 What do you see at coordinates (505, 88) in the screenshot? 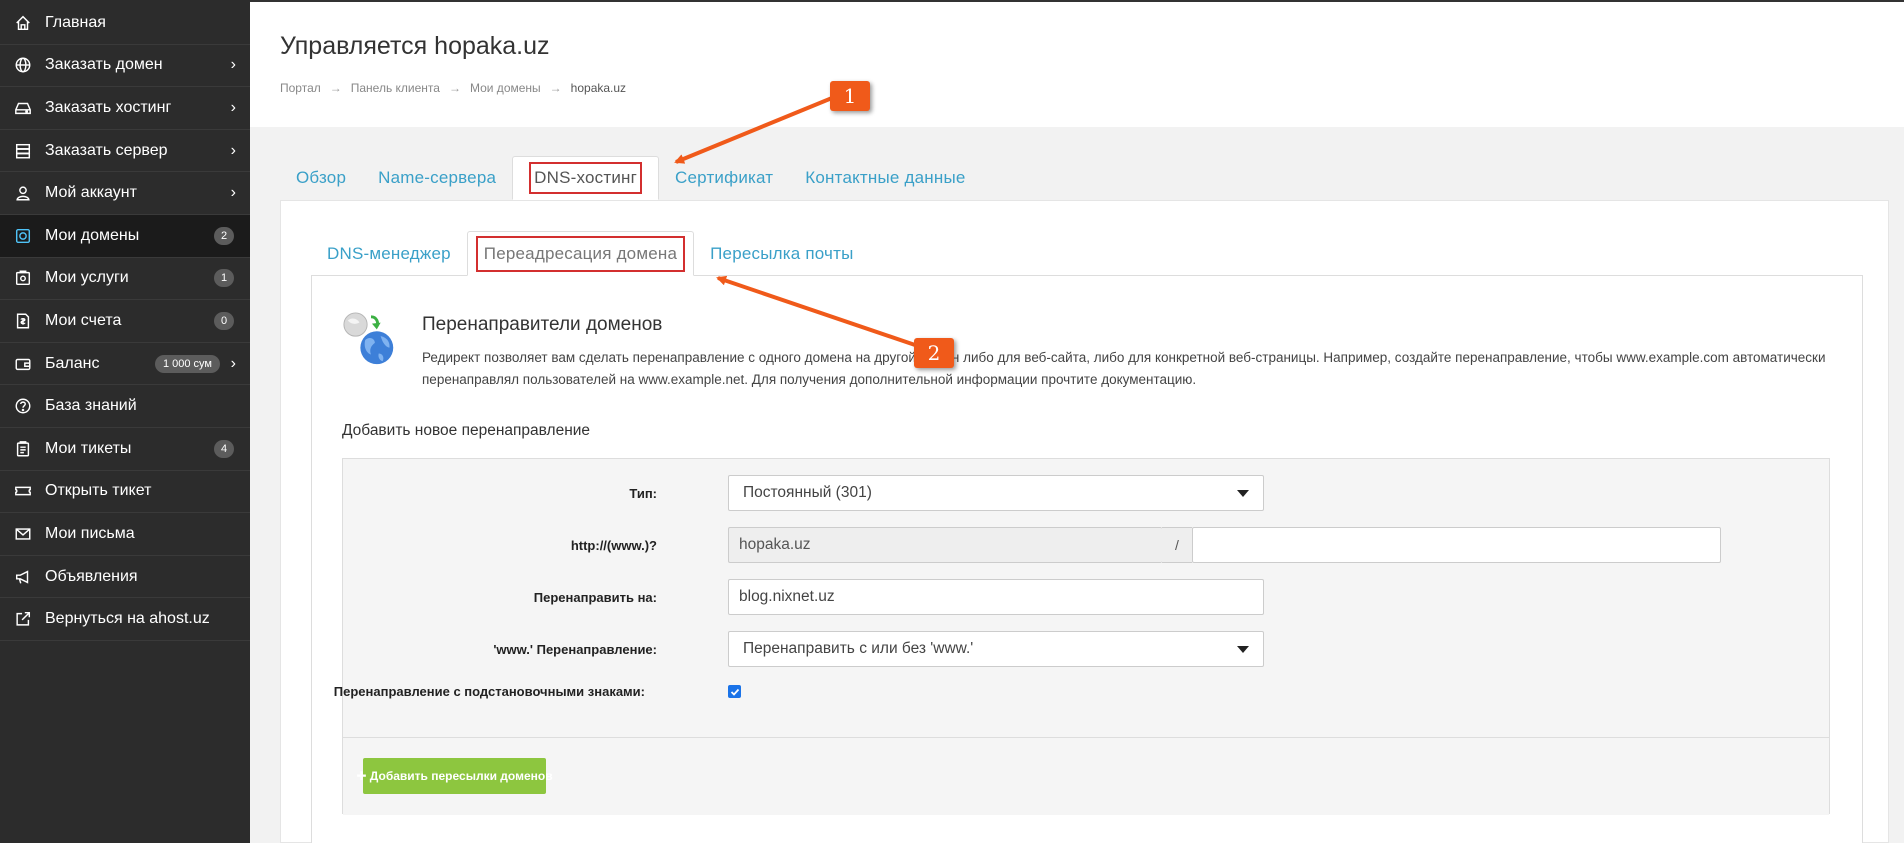
I see `breadcrumb-link-my-domains: Мои домены` at bounding box center [505, 88].